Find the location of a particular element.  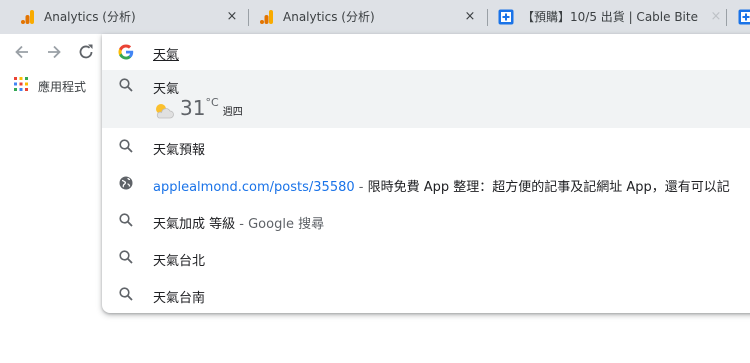

omnibox-input: 天氣 is located at coordinates (166, 53).